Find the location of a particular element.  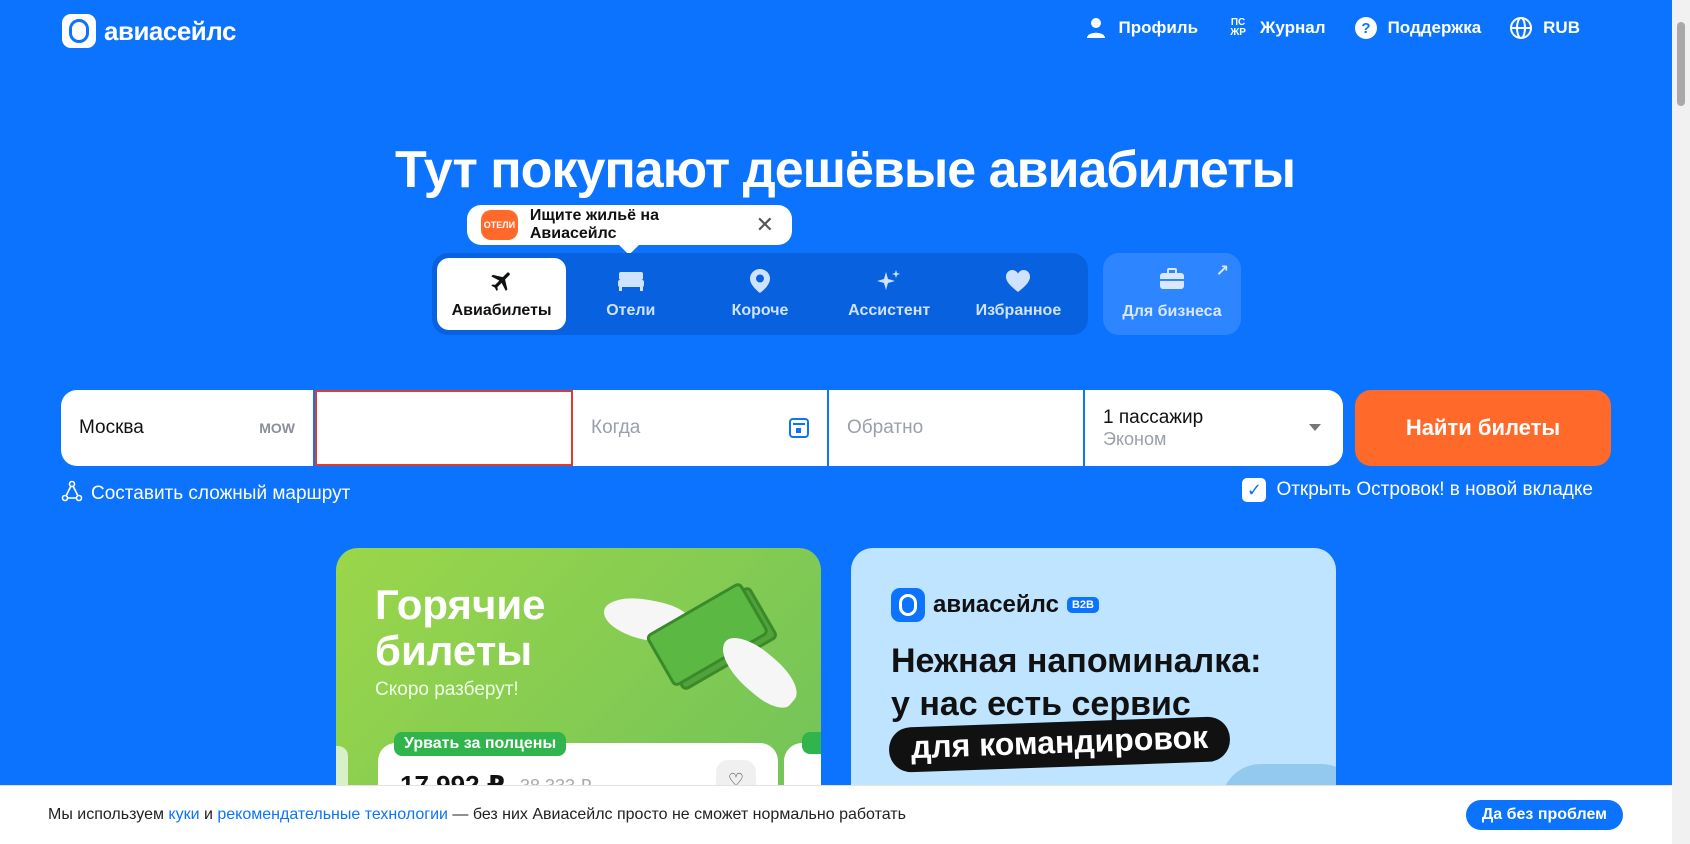

nav-support: ? Поддержка is located at coordinates (1418, 28).